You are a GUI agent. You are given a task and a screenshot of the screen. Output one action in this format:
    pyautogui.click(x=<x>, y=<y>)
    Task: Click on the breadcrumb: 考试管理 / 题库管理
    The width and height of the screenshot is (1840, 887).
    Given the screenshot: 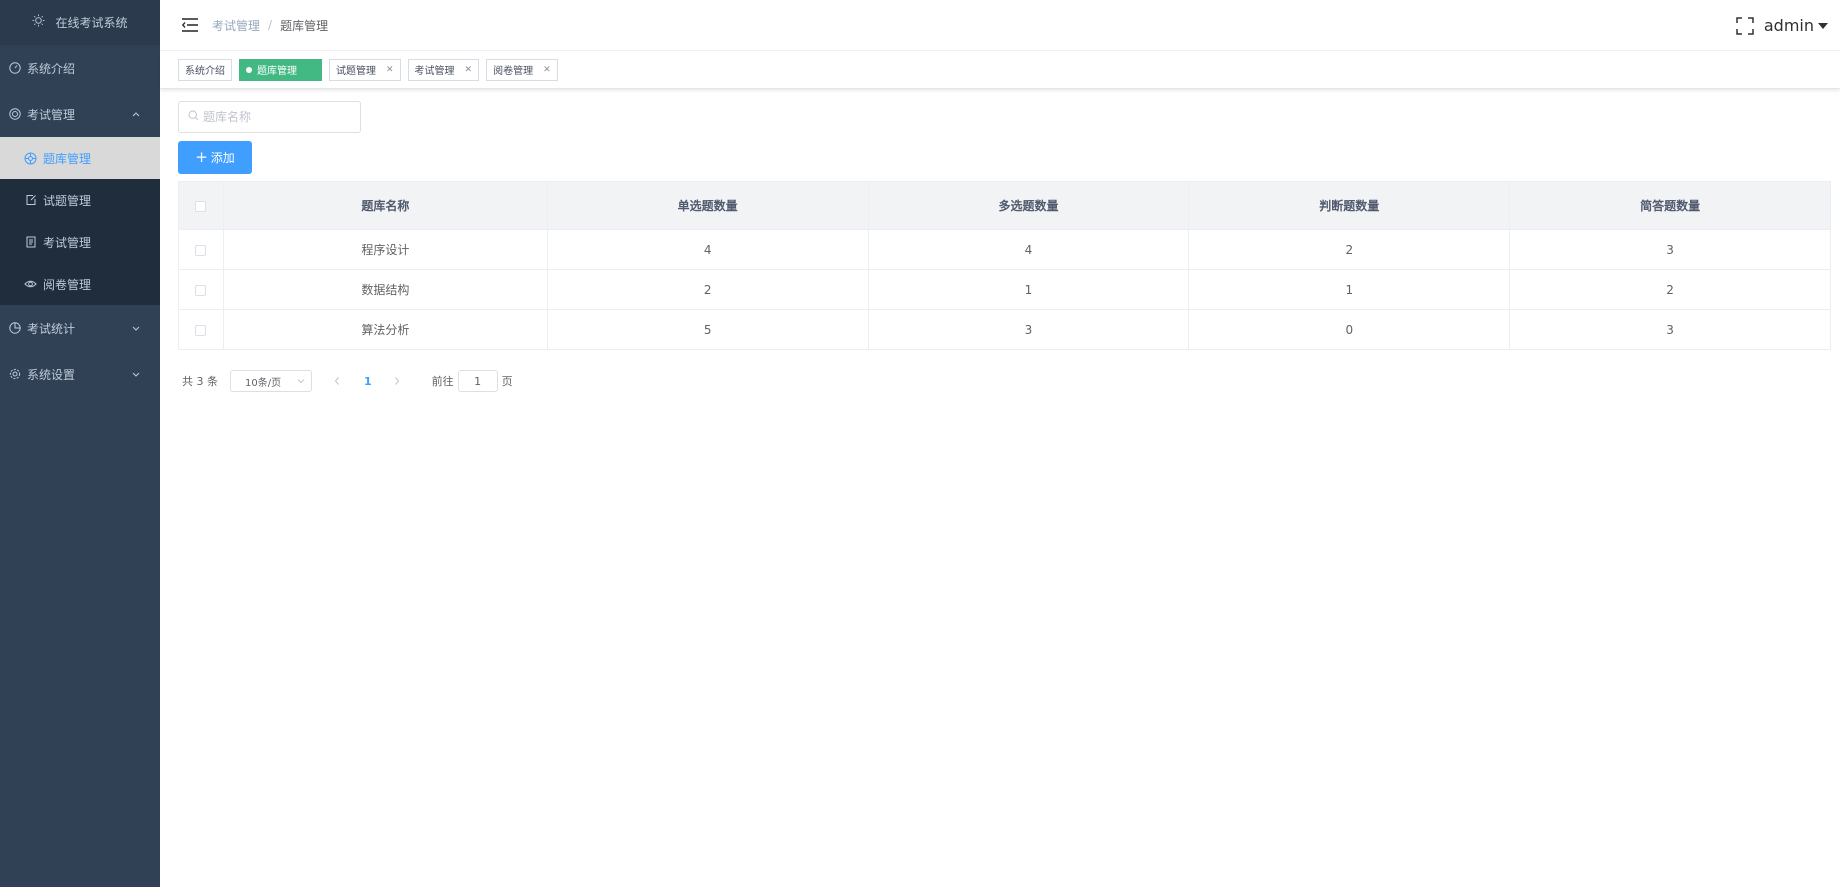 What is the action you would take?
    pyautogui.click(x=270, y=25)
    